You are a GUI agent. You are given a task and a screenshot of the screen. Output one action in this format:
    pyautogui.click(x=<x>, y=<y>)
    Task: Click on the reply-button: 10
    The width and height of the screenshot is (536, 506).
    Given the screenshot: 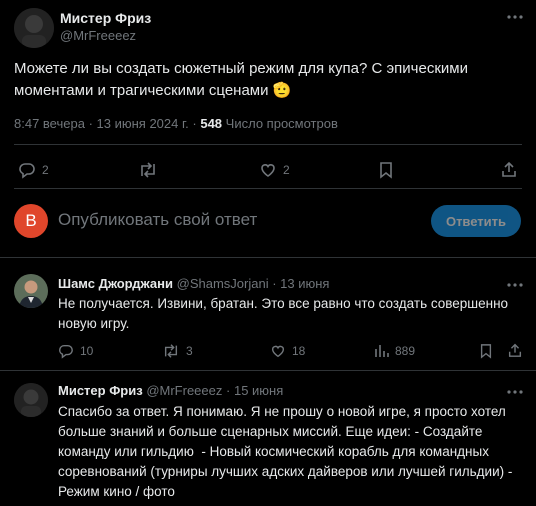 What is the action you would take?
    pyautogui.click(x=75, y=351)
    